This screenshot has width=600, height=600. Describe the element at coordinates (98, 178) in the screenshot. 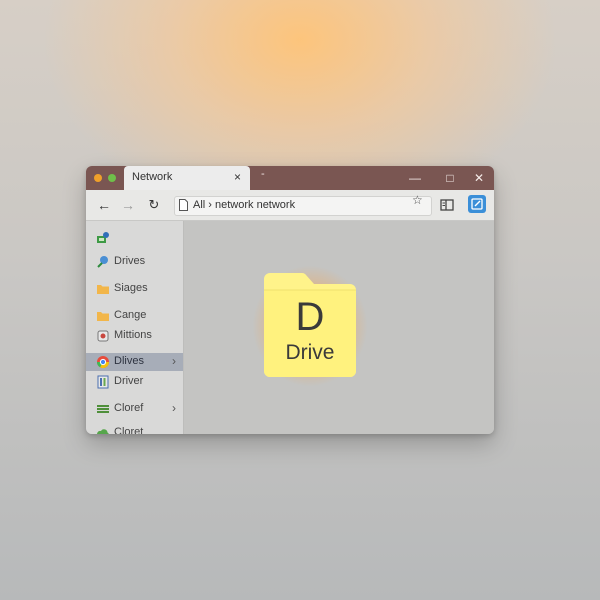

I see `window-dot-orange` at that location.